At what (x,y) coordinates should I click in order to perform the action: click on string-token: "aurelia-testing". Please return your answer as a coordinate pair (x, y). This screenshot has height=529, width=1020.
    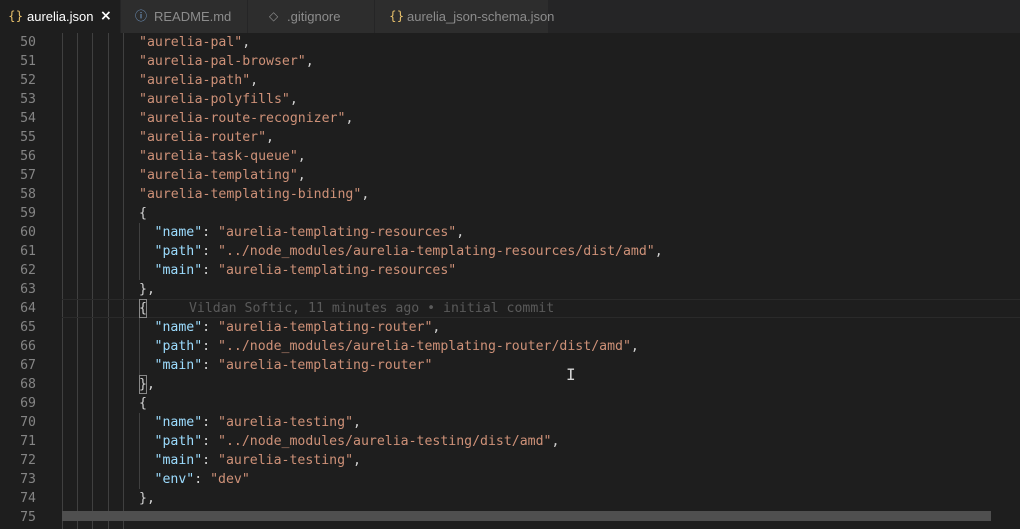
    Looking at the image, I should click on (286, 422).